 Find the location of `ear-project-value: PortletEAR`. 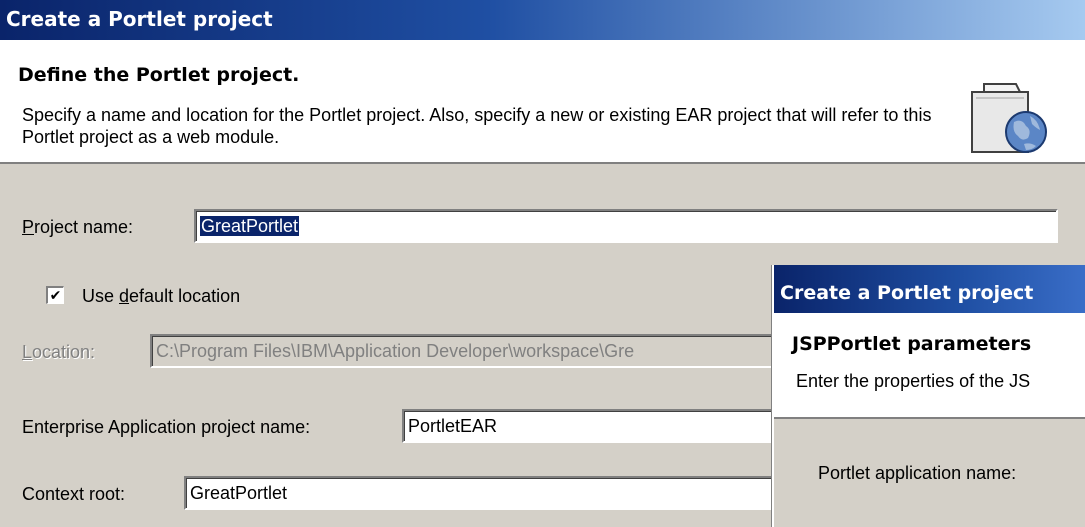

ear-project-value: PortletEAR is located at coordinates (453, 426).